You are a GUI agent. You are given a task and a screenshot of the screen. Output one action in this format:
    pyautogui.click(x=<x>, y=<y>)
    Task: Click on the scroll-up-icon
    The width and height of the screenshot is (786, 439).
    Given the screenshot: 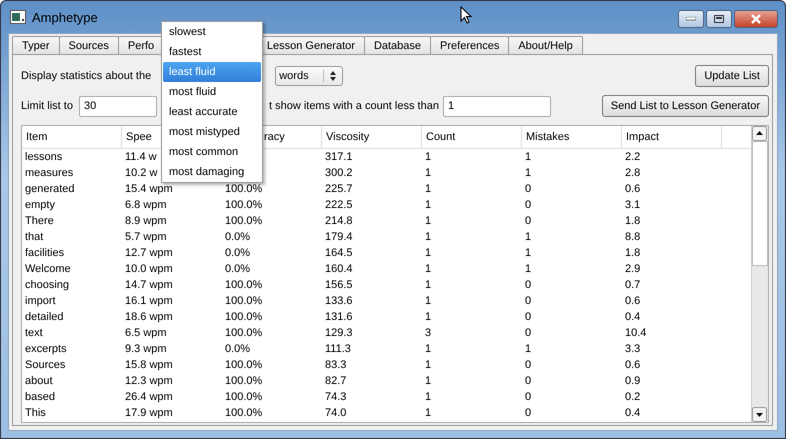 What is the action you would take?
    pyautogui.click(x=759, y=133)
    